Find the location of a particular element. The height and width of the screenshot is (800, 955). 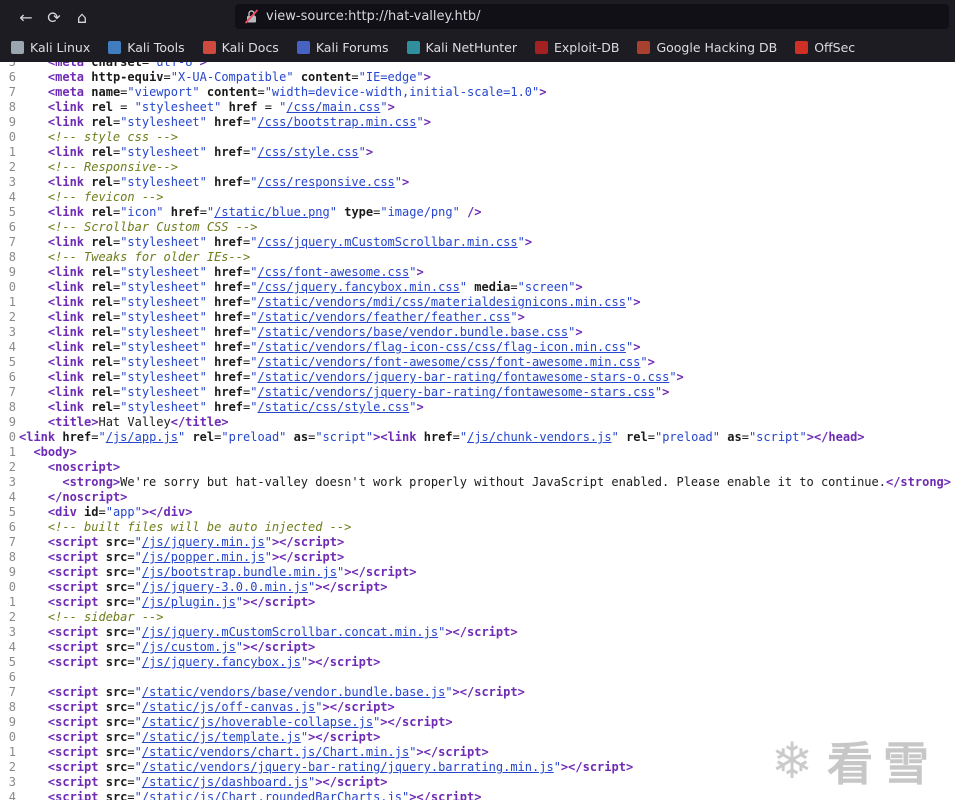

source-link: /js/plugin.js is located at coordinates (189, 602).